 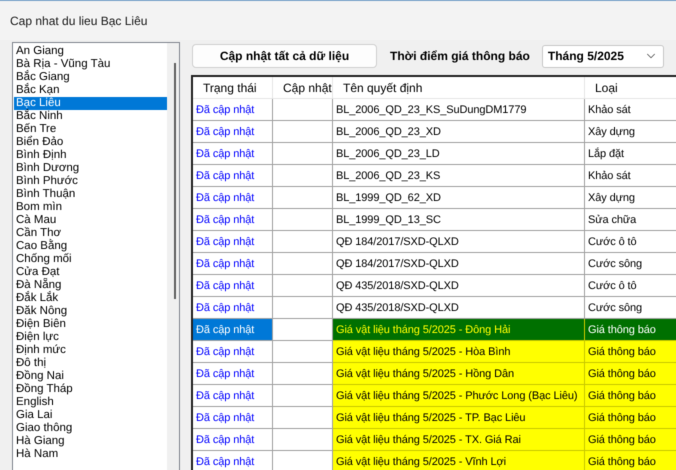 What do you see at coordinates (284, 56) in the screenshot?
I see `update-all-button: Cập nhật tất cả dữ liệu` at bounding box center [284, 56].